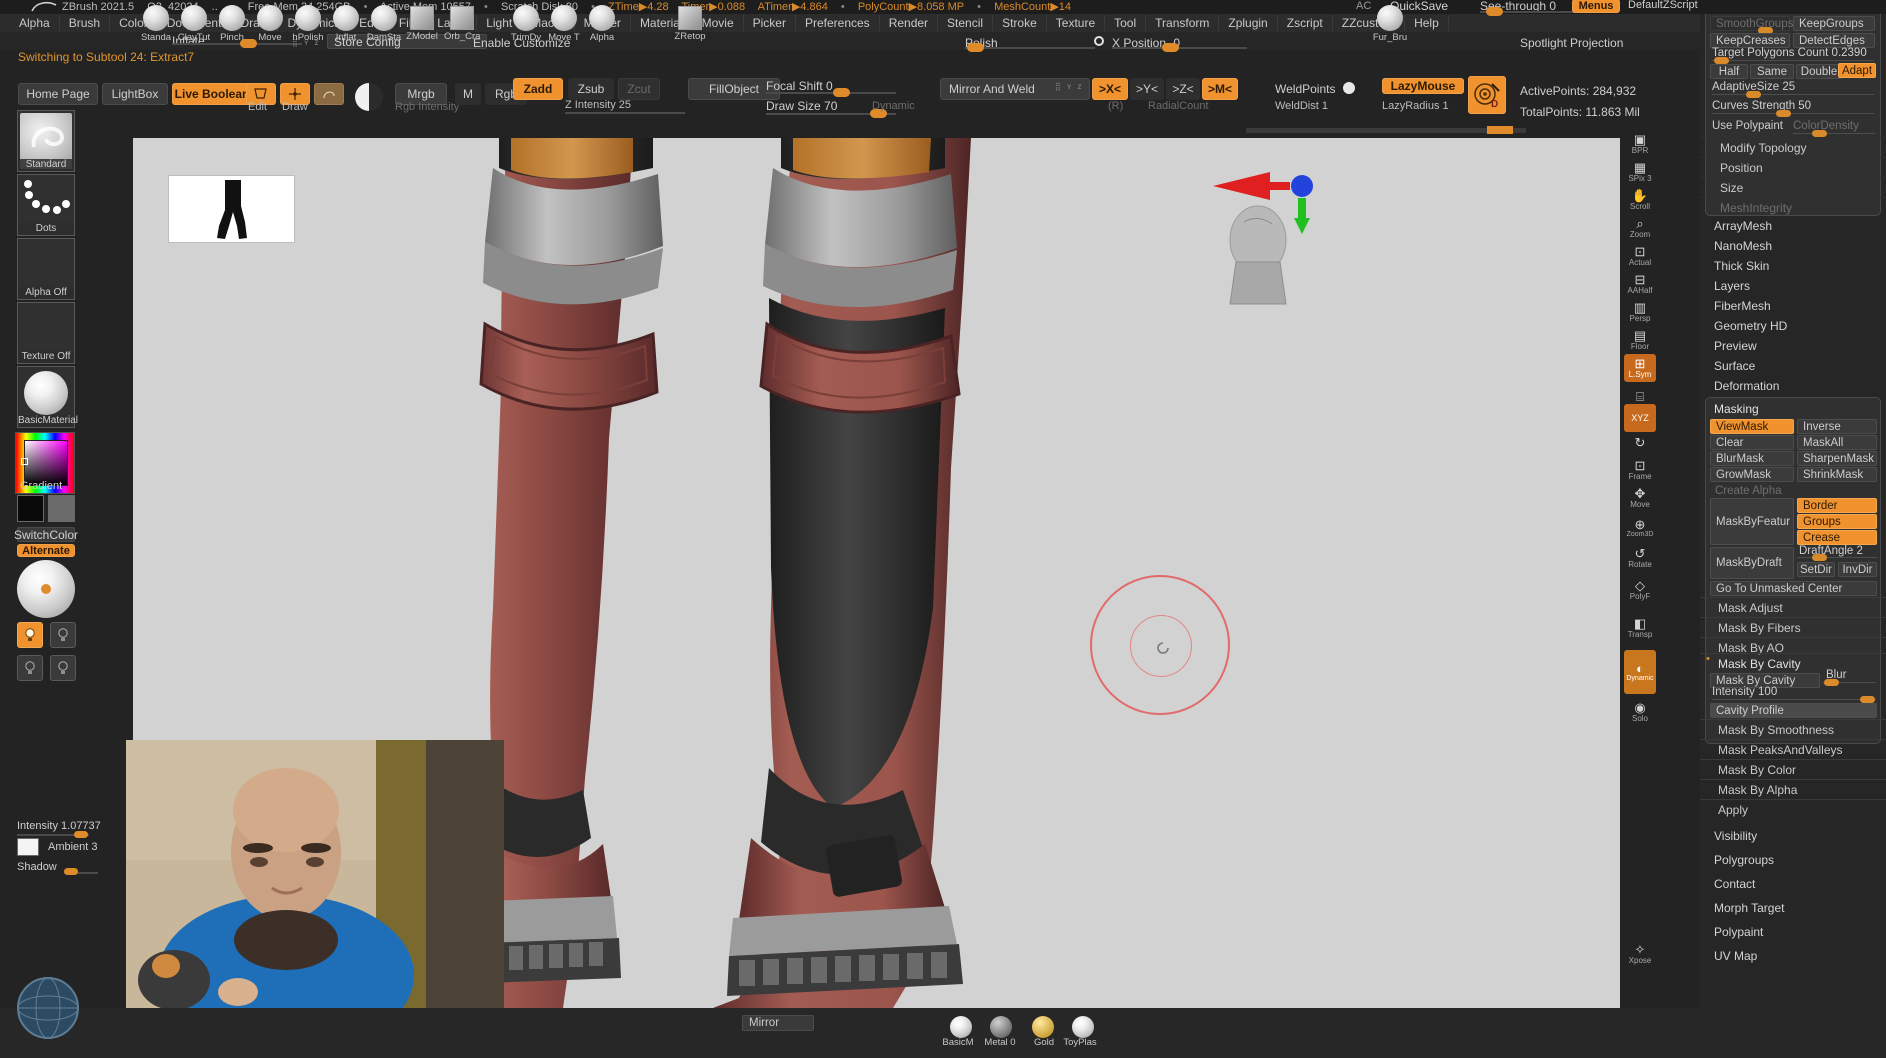  I want to click on zadd-button: Zadd, so click(538, 89).